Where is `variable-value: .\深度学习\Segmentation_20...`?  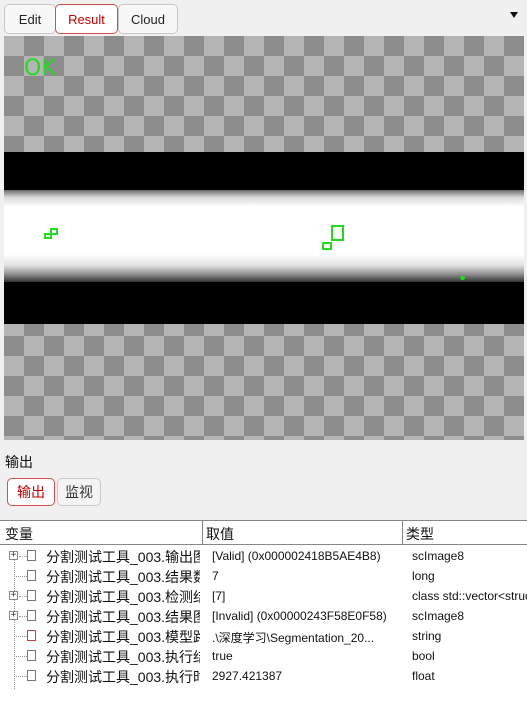
variable-value: .\深度学习\Segmentation_20... is located at coordinates (293, 638).